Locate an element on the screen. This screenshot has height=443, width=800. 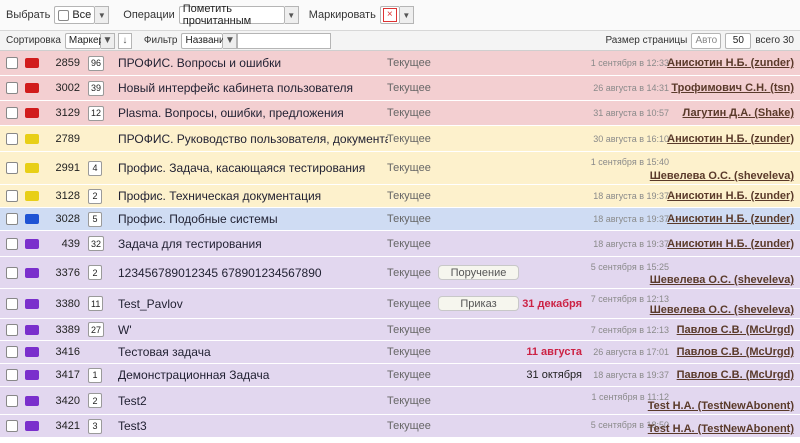
sort-direction-icon: ↓ is located at coordinates (124, 40).